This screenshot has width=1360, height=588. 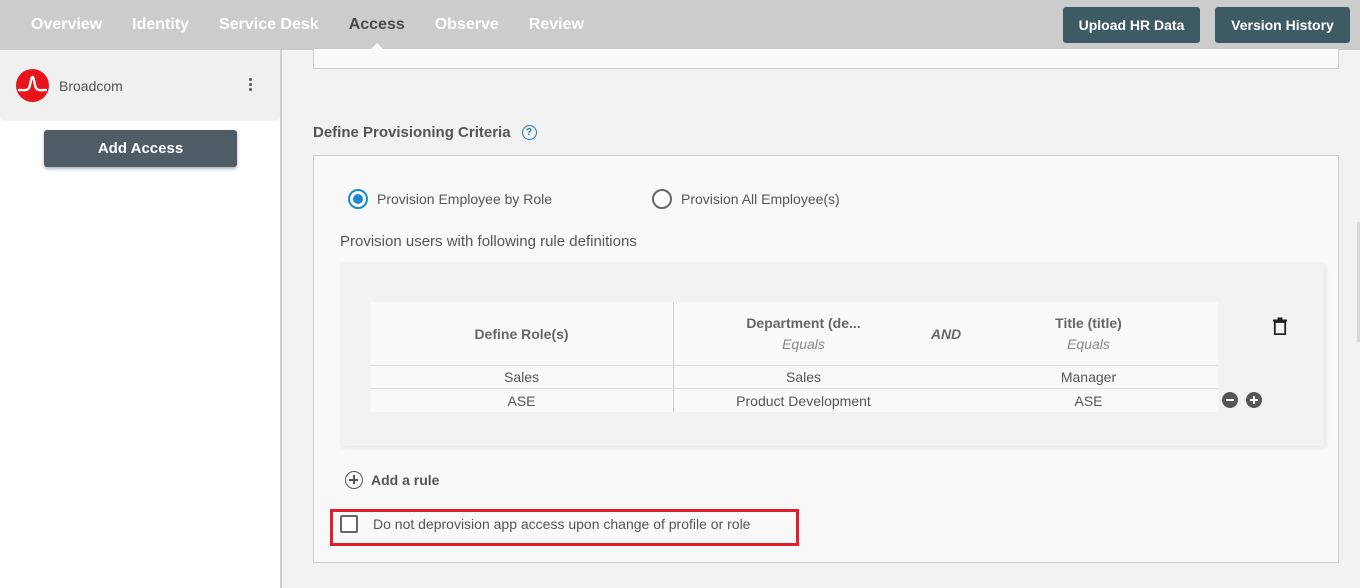 What do you see at coordinates (66, 25) in the screenshot?
I see `tab-overview: Overview` at bounding box center [66, 25].